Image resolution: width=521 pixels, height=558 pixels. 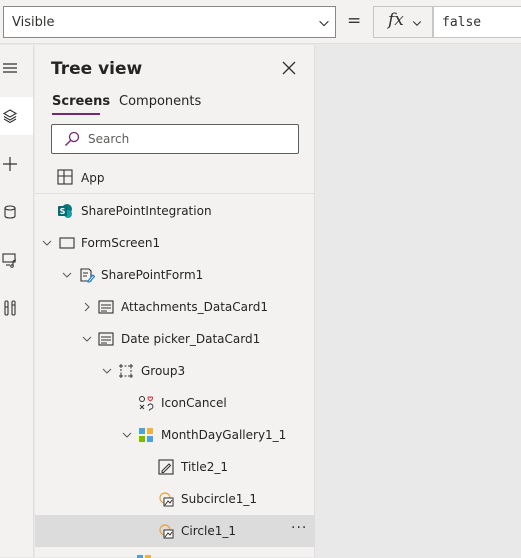 I want to click on search-icon, so click(x=72, y=138).